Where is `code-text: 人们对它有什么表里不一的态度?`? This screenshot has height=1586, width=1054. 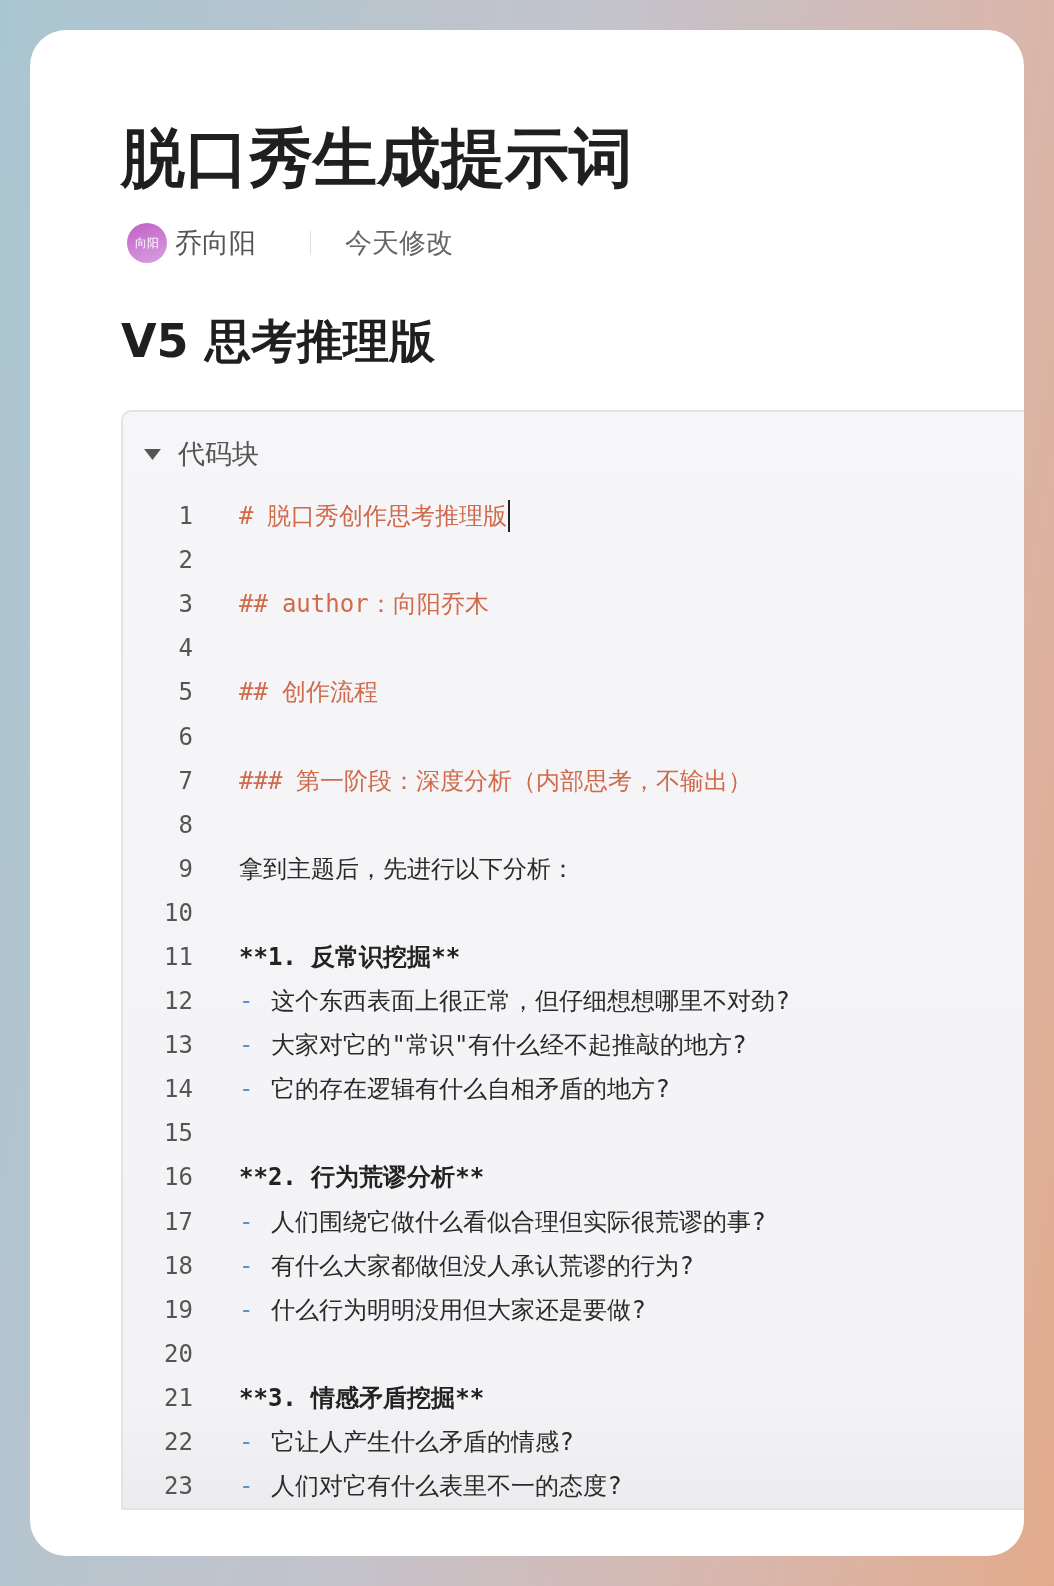 code-text: 人们对它有什么表里不一的态度? is located at coordinates (446, 1487).